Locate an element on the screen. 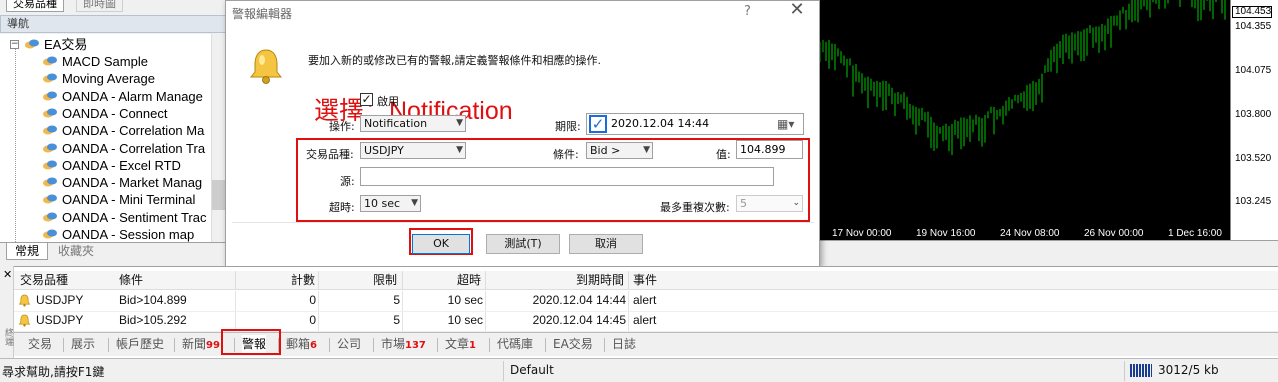 This screenshot has width=1278, height=382. alerts-table-header: 交易品種 條件 計數 限制 超時 到期時間 事件 is located at coordinates (646, 280).